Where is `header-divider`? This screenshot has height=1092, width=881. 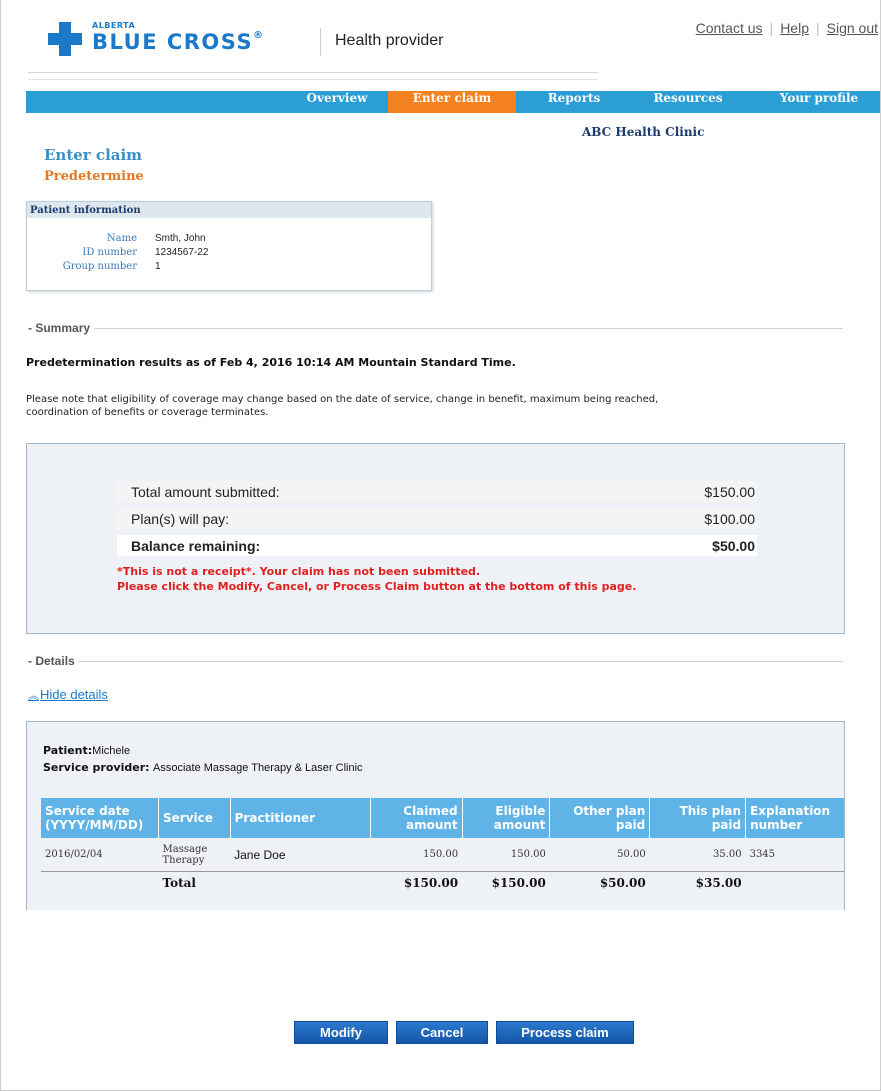
header-divider is located at coordinates (320, 42).